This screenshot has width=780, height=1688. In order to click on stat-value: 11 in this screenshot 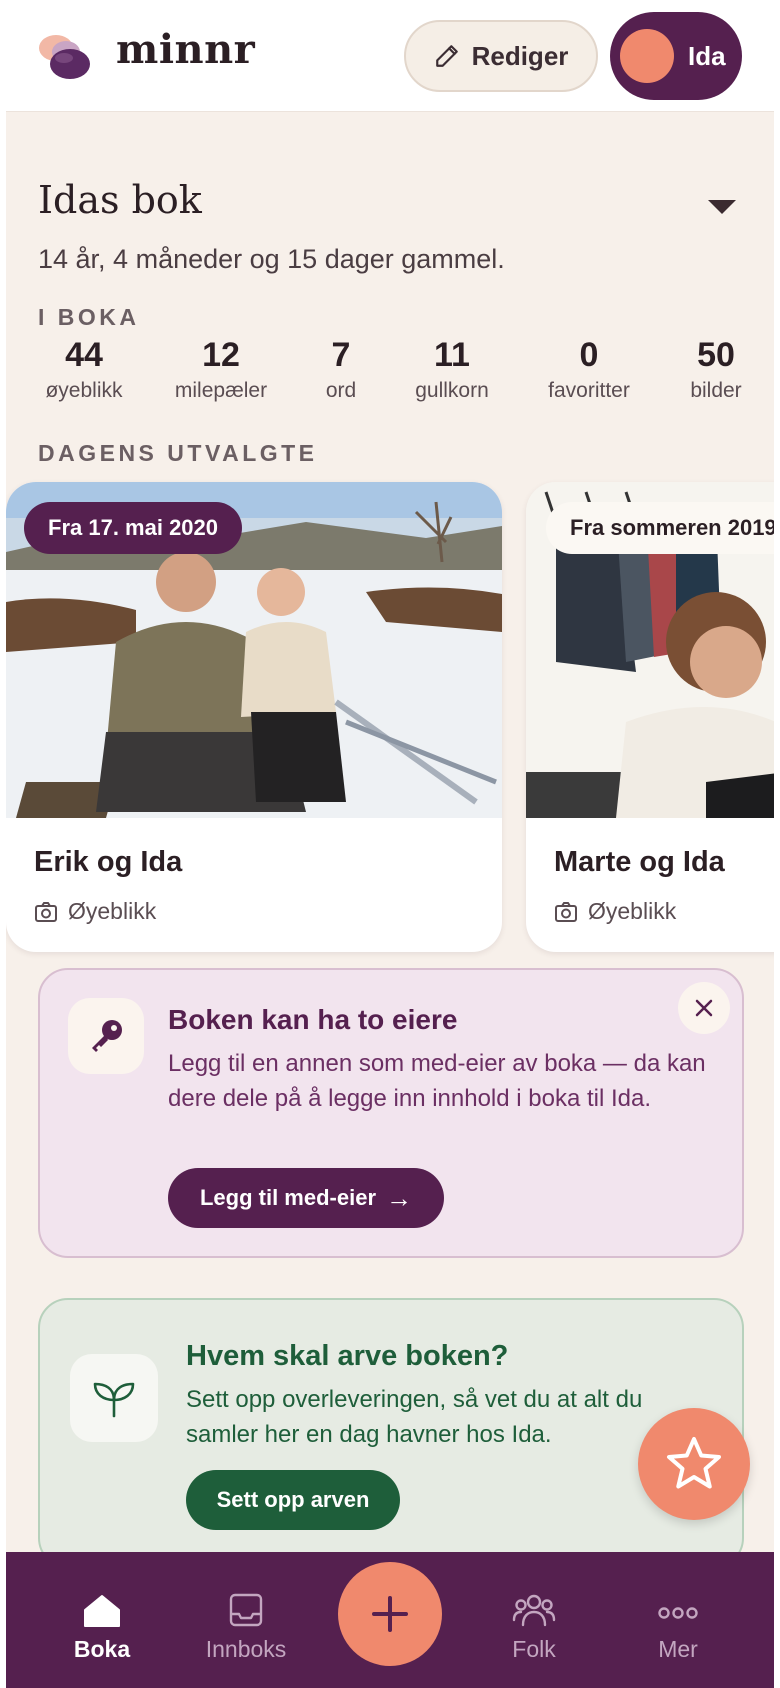, I will do `click(452, 355)`.